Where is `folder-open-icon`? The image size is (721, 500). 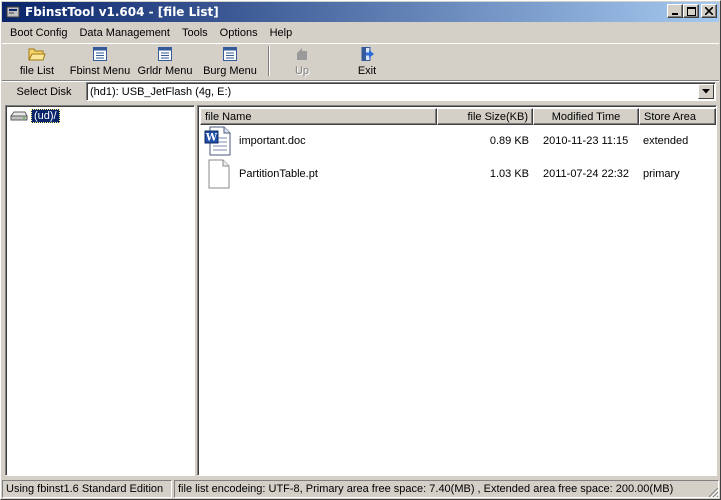
folder-open-icon is located at coordinates (37, 54).